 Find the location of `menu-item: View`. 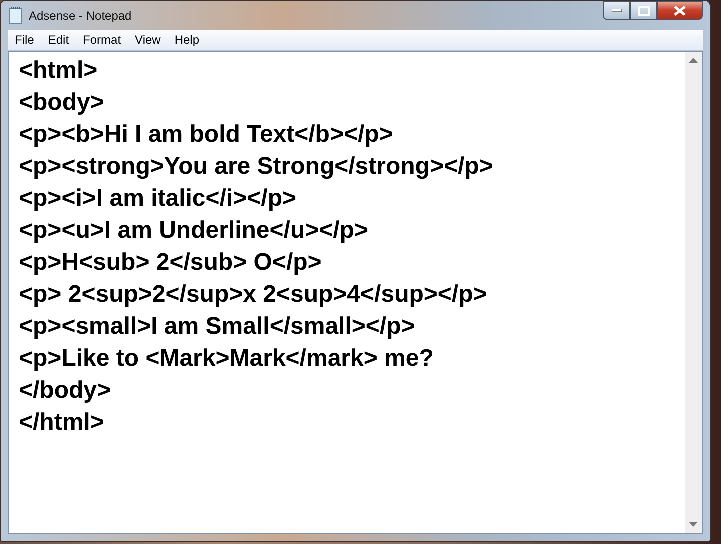

menu-item: View is located at coordinates (148, 40).